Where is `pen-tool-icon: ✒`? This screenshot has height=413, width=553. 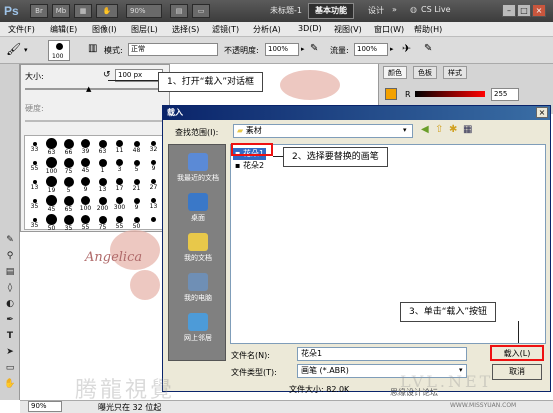 pen-tool-icon: ✒ is located at coordinates (10, 320).